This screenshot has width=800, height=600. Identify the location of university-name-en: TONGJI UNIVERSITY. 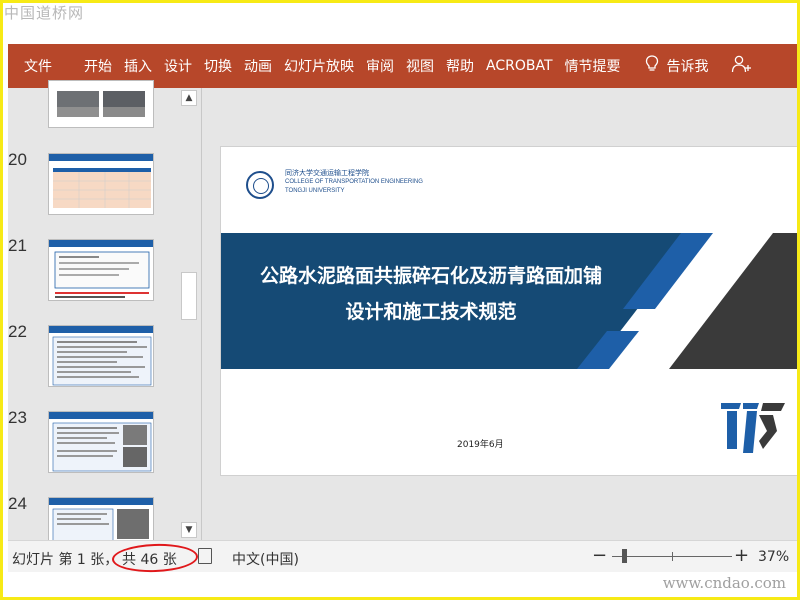
(315, 191).